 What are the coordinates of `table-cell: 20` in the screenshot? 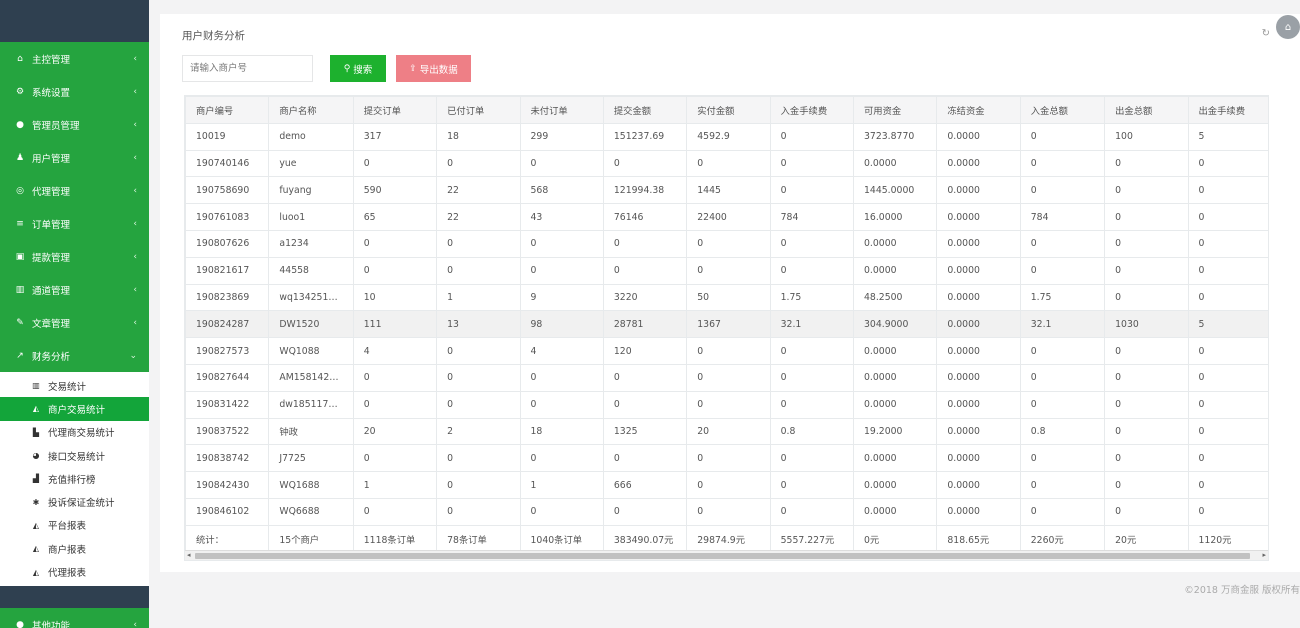 It's located at (395, 431).